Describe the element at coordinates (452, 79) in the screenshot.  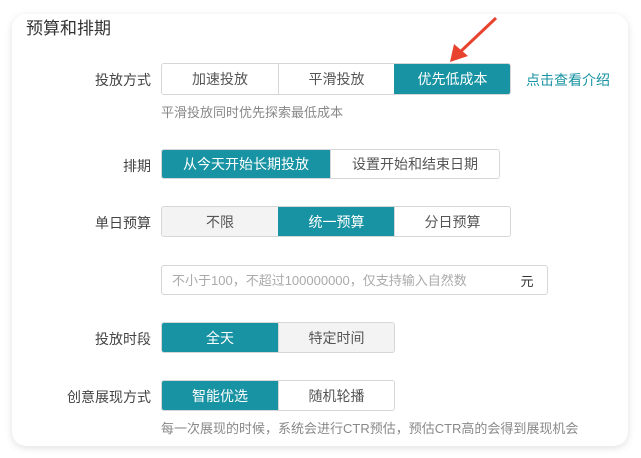
I see `delivery-option-low-cost: 优先低成本` at that location.